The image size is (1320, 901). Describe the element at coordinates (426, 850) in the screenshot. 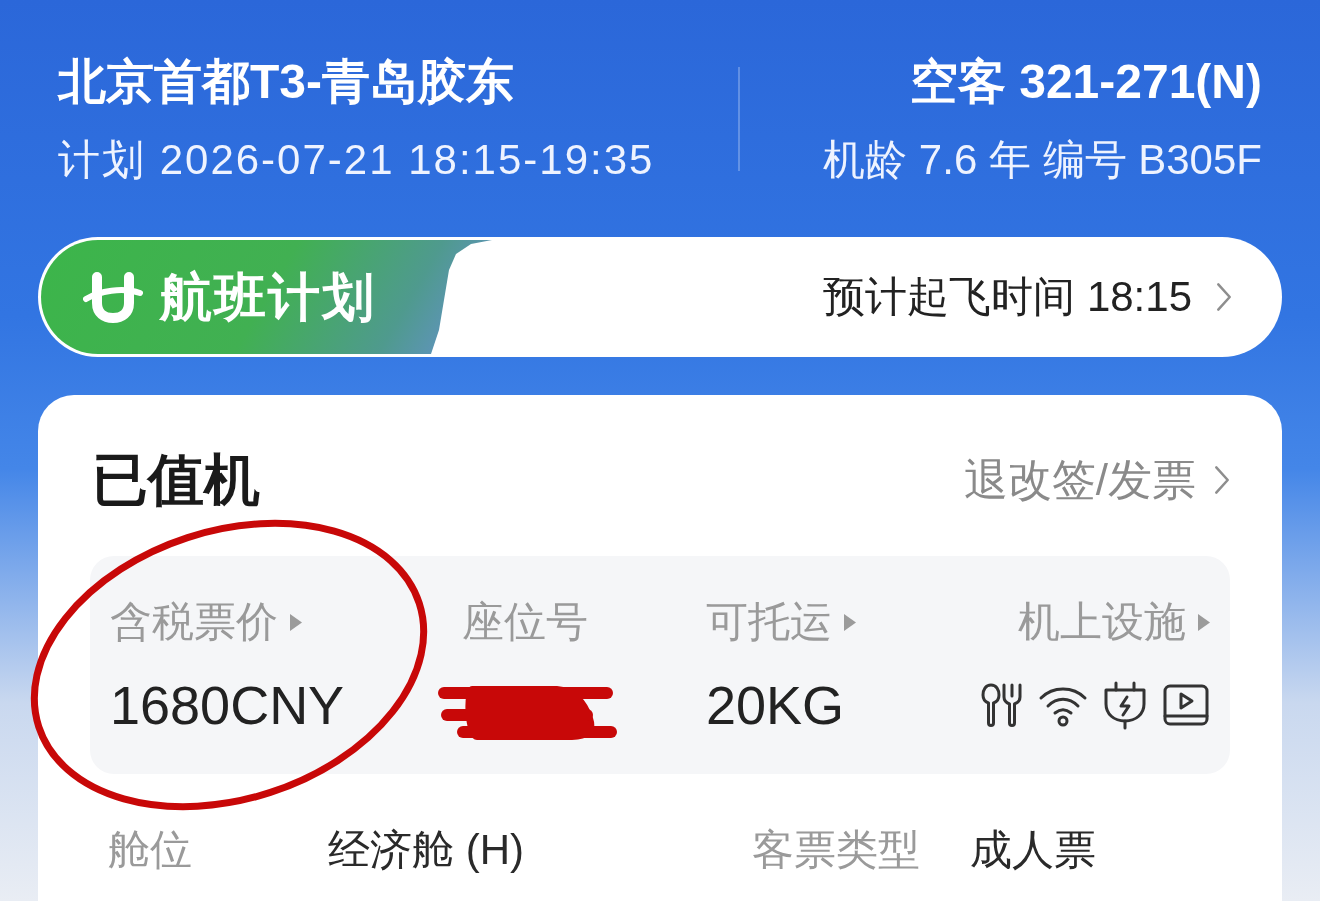

I see `detail-value: 经济舱 (H)` at that location.